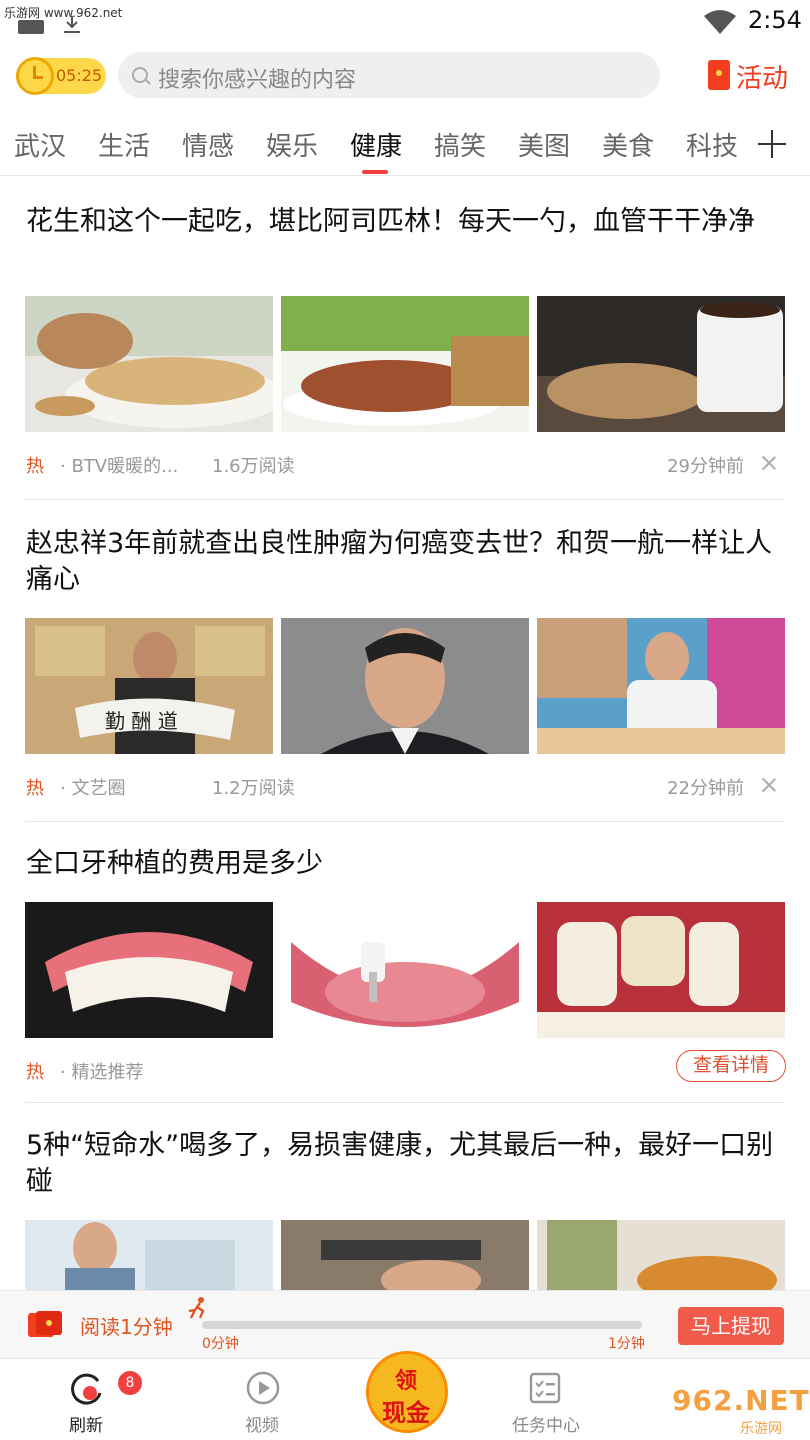  What do you see at coordinates (400, 1163) in the screenshot?
I see `article-title: 5种“短命水”喝多了，易损害健康，尤其最后一种，最好一口别碰` at bounding box center [400, 1163].